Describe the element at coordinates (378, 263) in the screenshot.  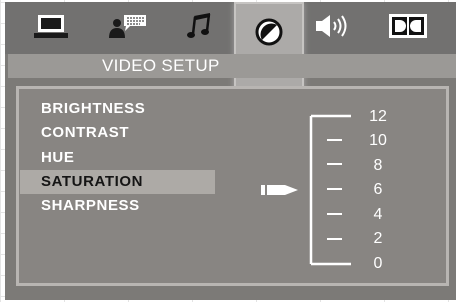
I see `scale-label-0: 0` at that location.